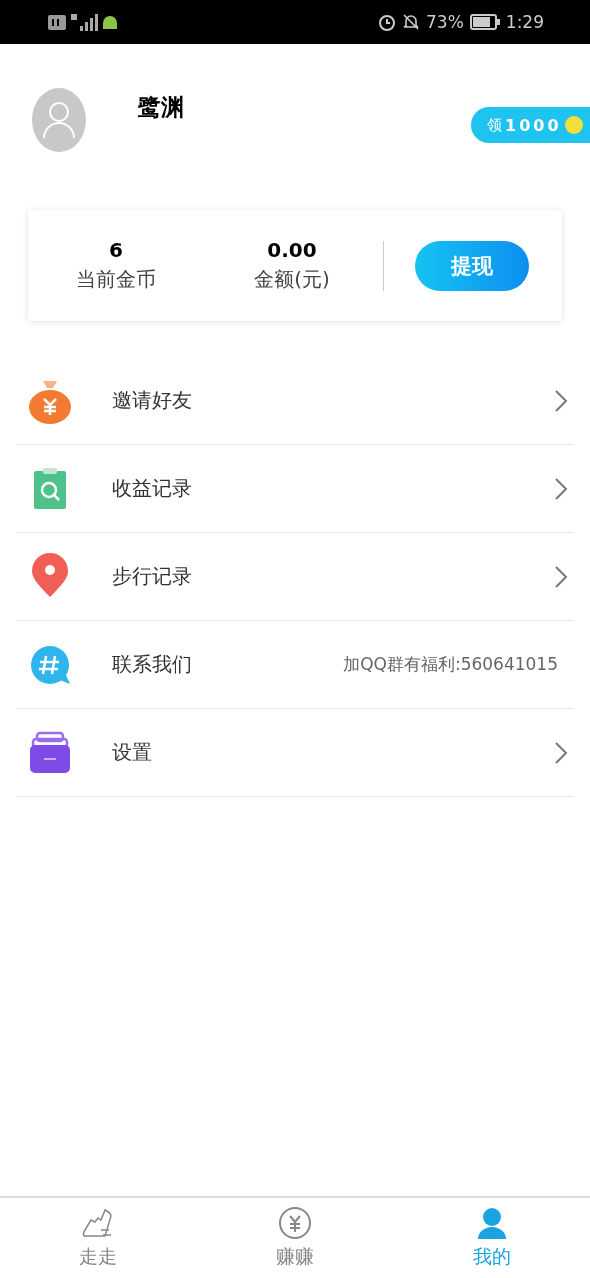 This screenshot has height=1278, width=590. Describe the element at coordinates (152, 488) in the screenshot. I see `menu-label: 收益记录` at that location.